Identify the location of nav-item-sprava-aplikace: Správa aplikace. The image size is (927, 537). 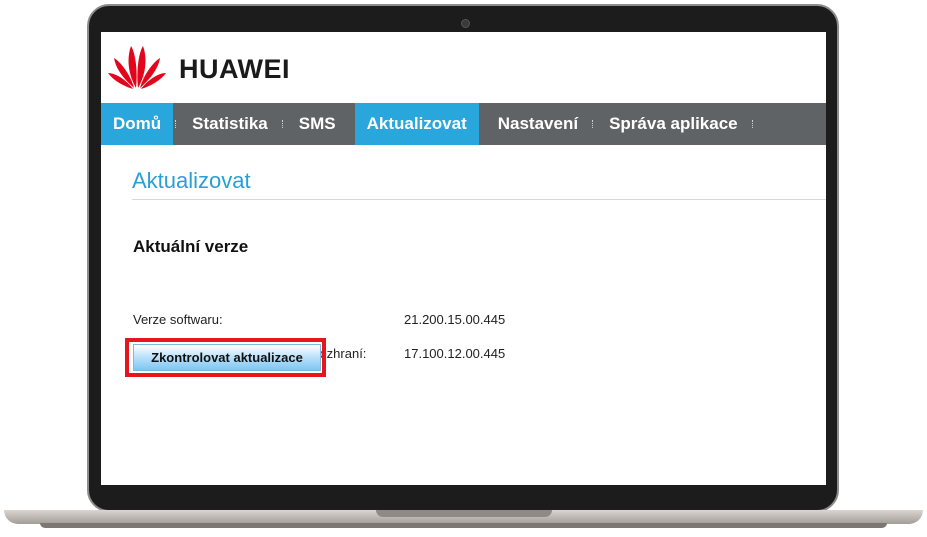
(673, 124).